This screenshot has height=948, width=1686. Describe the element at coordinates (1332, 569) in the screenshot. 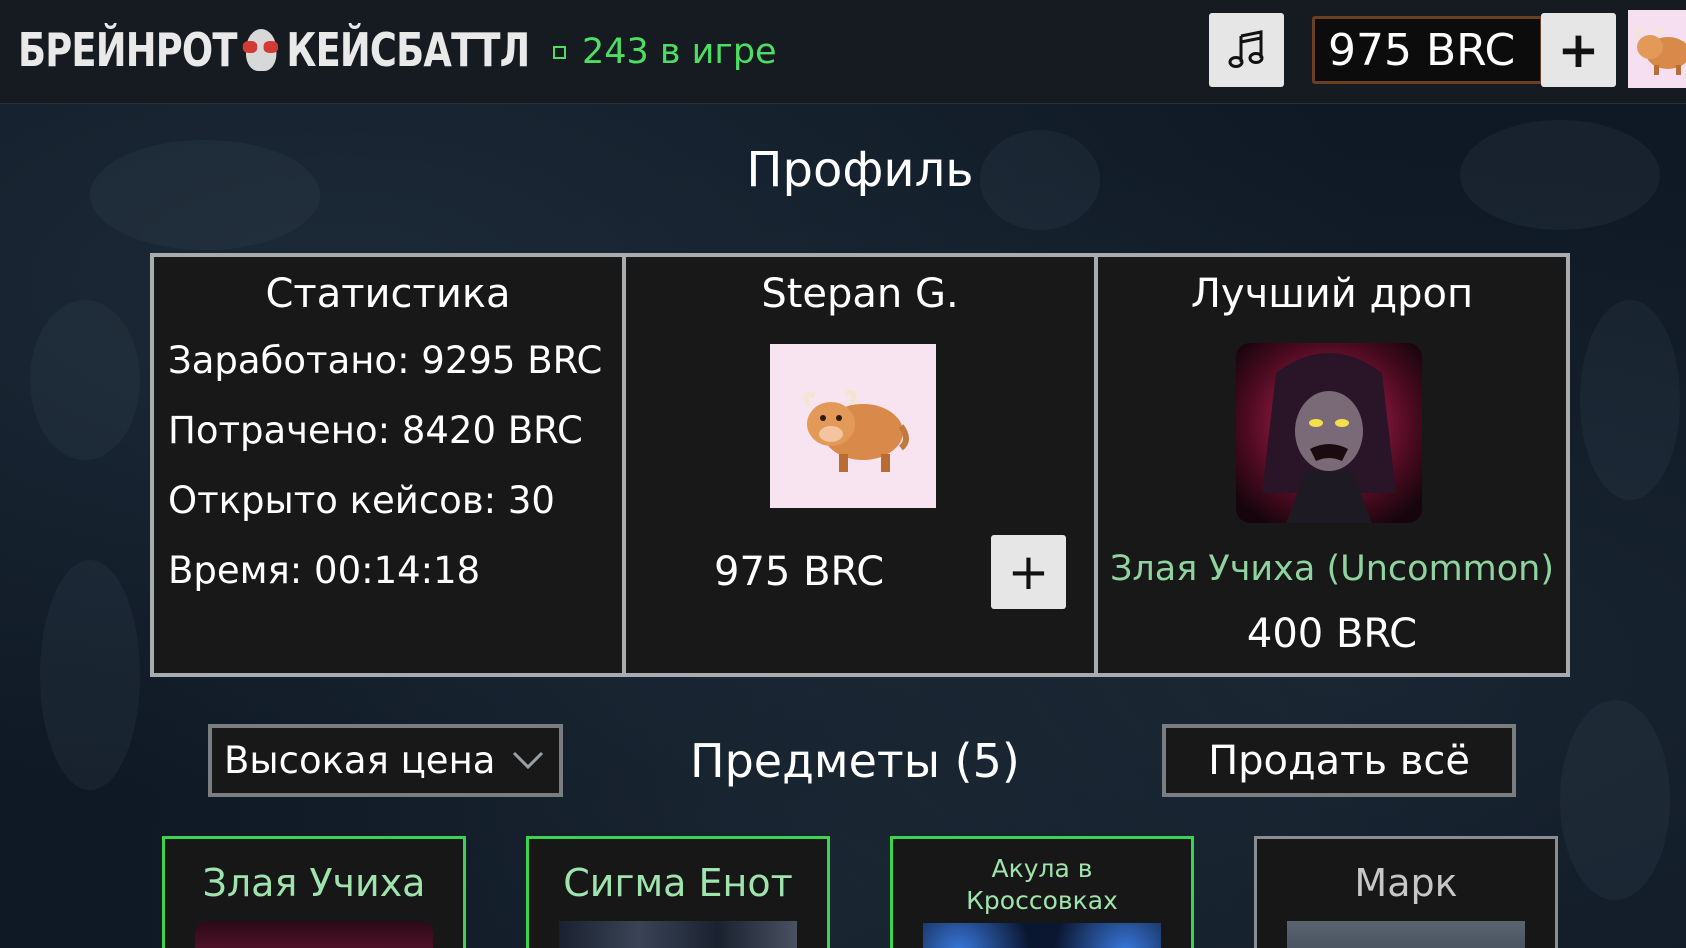

I see `best-drop-item-name: Злая Учиха (Uncommon)` at that location.